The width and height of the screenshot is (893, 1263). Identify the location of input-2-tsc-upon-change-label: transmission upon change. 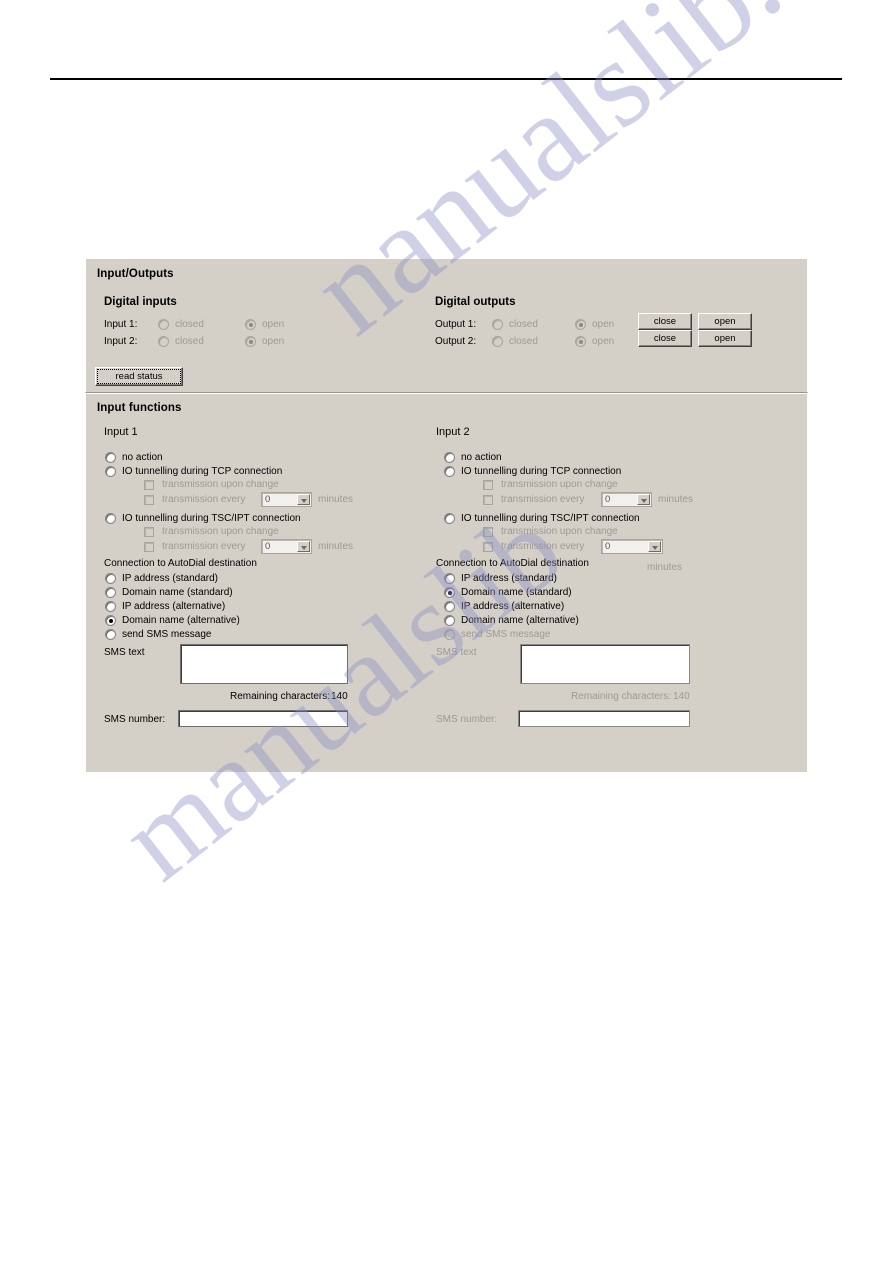
(559, 531).